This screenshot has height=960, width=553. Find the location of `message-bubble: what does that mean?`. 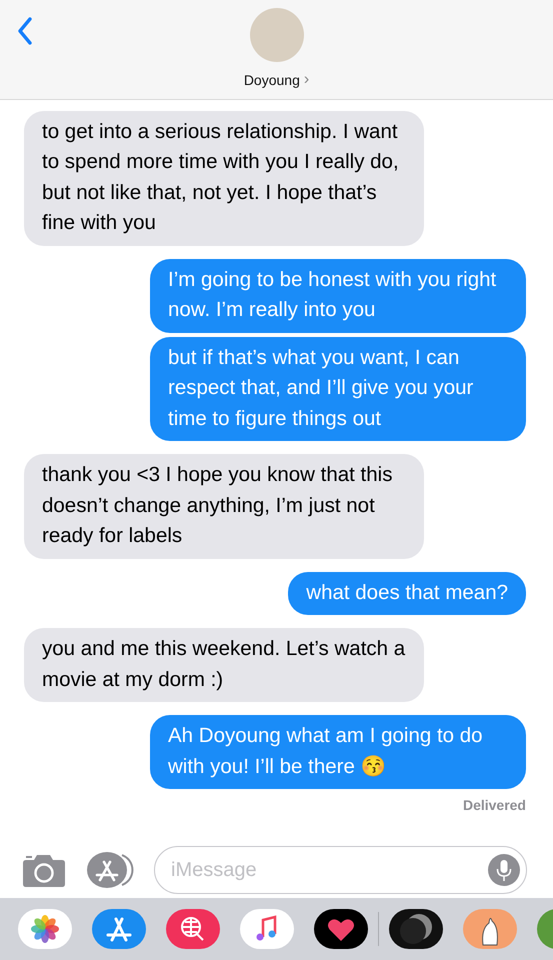

message-bubble: what does that mean? is located at coordinates (407, 593).